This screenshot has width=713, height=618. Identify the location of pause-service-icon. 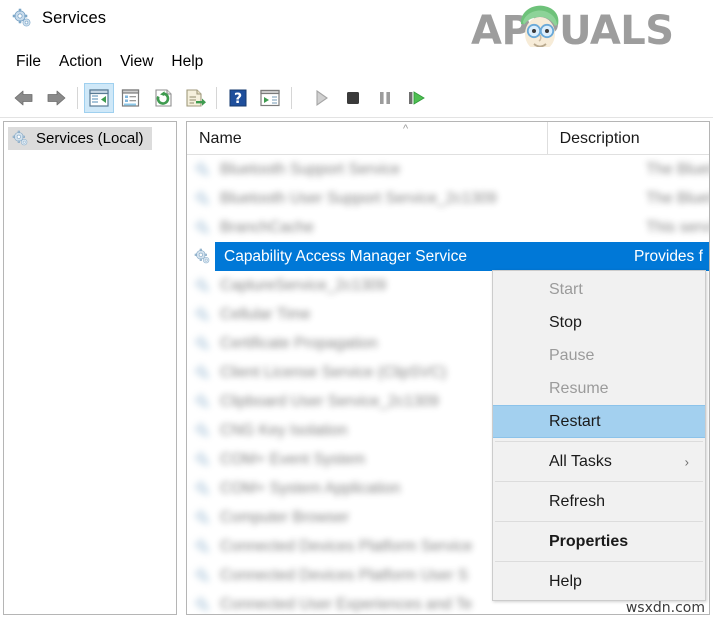
(385, 98).